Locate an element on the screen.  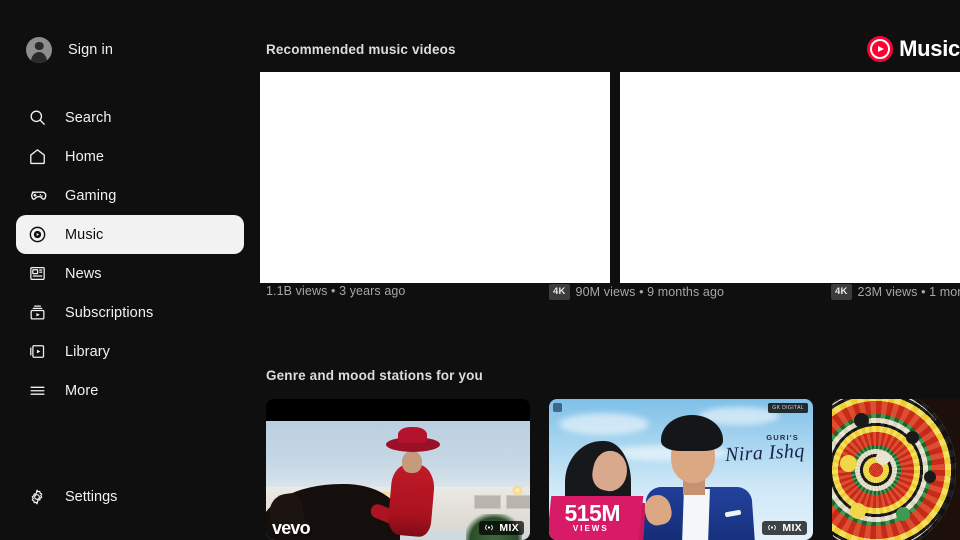
sidebar-account-signin: Sign in is located at coordinates (130, 50).